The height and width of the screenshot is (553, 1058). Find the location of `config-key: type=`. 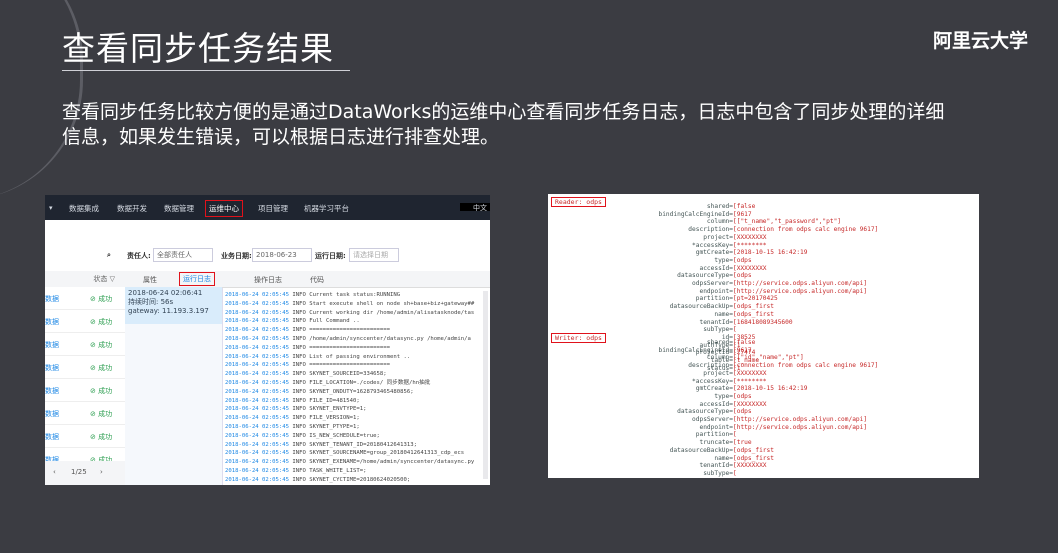

config-key: type= is located at coordinates (723, 260).